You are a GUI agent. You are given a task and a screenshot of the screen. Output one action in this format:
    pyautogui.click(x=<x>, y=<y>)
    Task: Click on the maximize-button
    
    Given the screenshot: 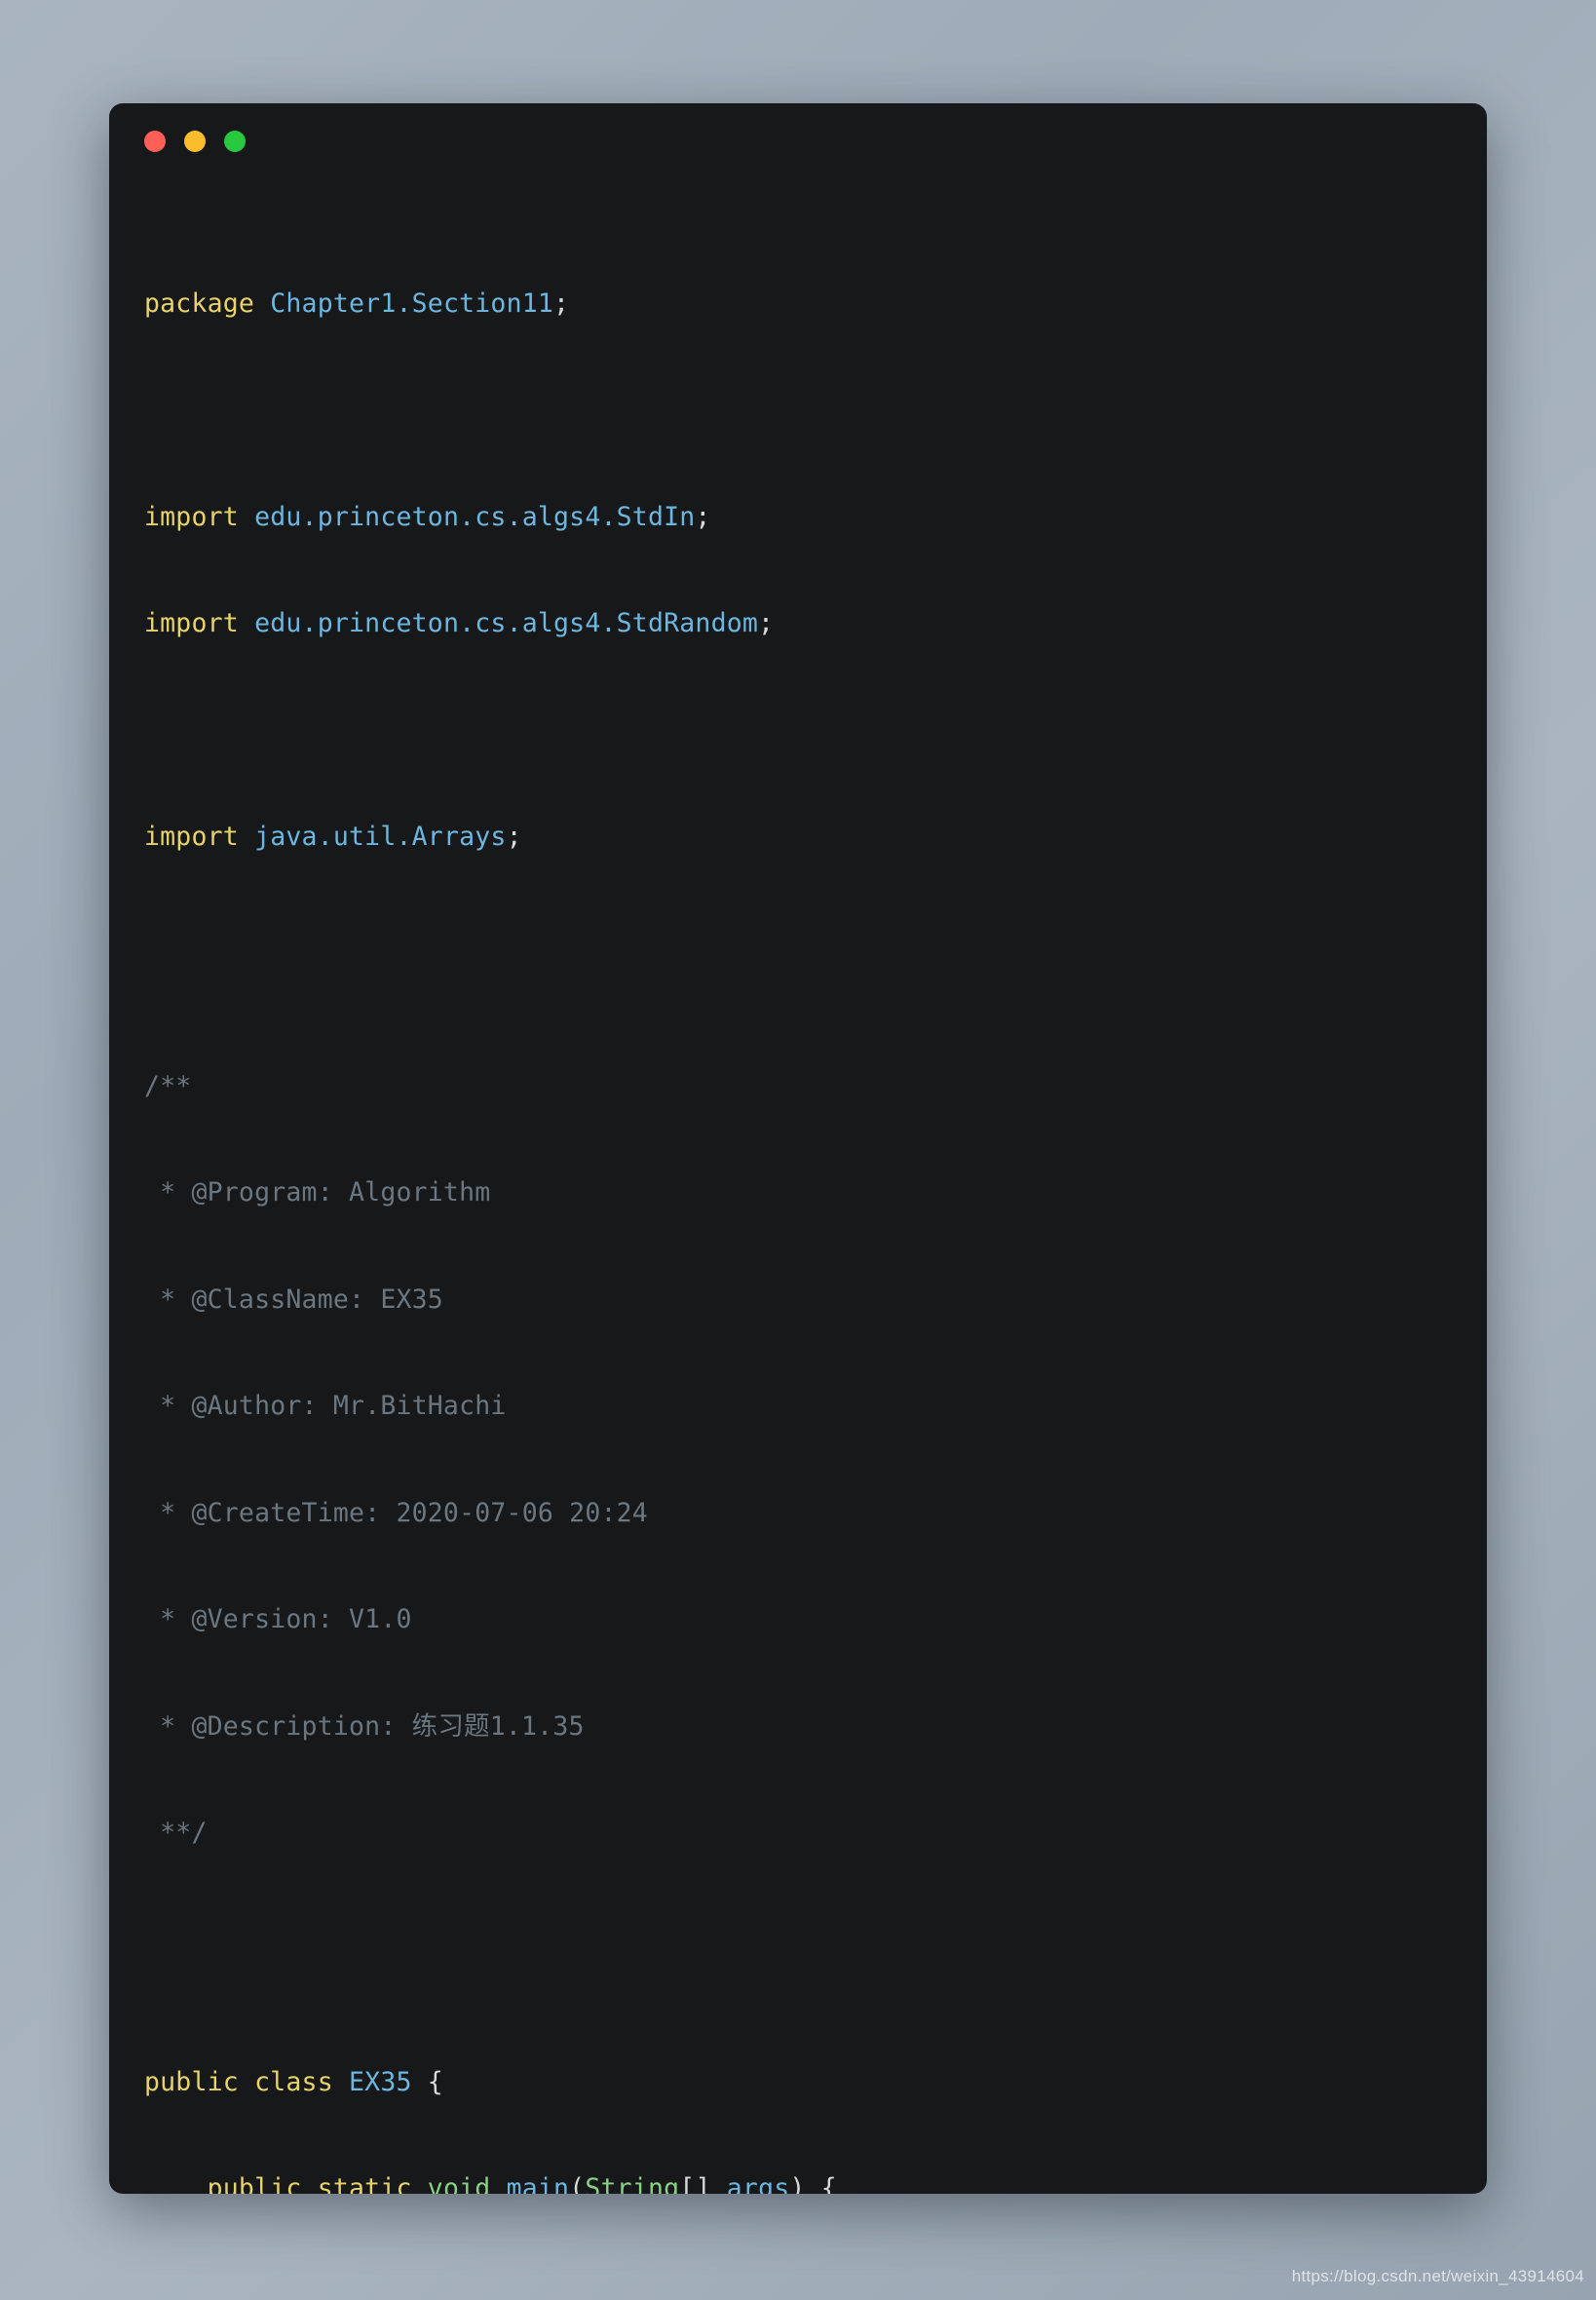 What is the action you would take?
    pyautogui.click(x=235, y=141)
    